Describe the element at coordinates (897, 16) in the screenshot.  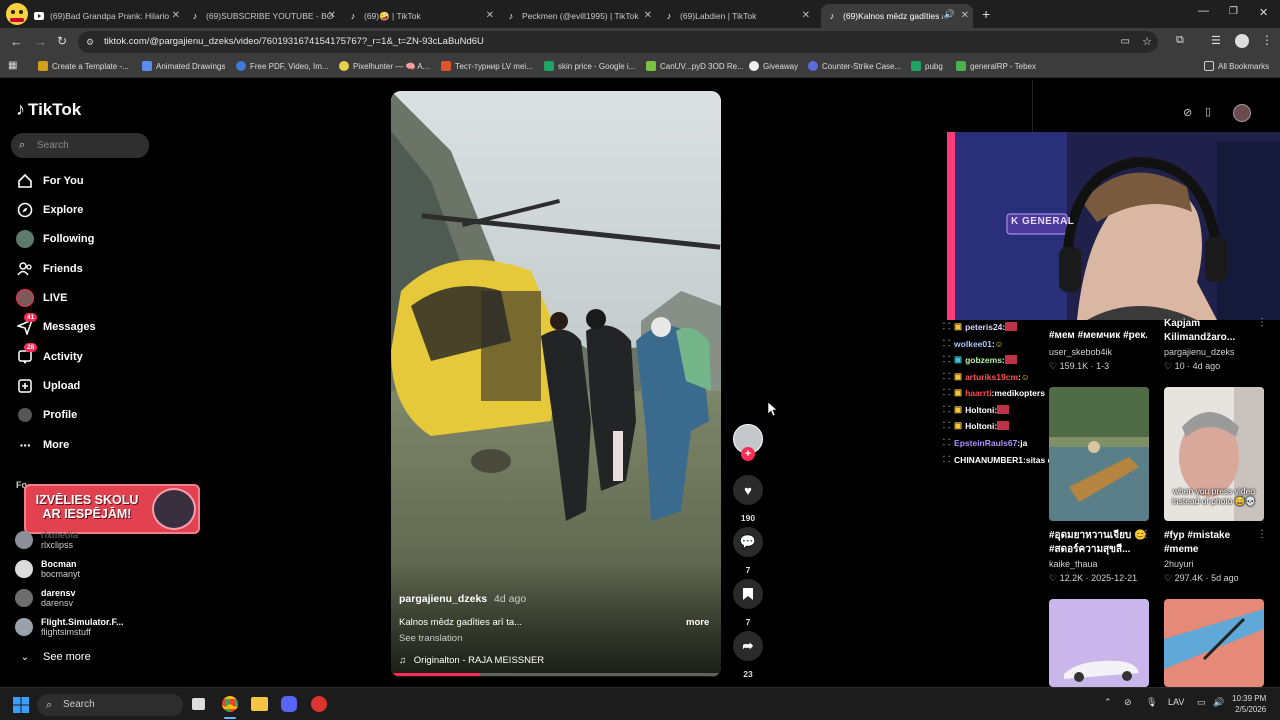
I see `tab-6-active: ♪ (69)Kalnos mēdz gadīties a 🔊 ✕` at that location.